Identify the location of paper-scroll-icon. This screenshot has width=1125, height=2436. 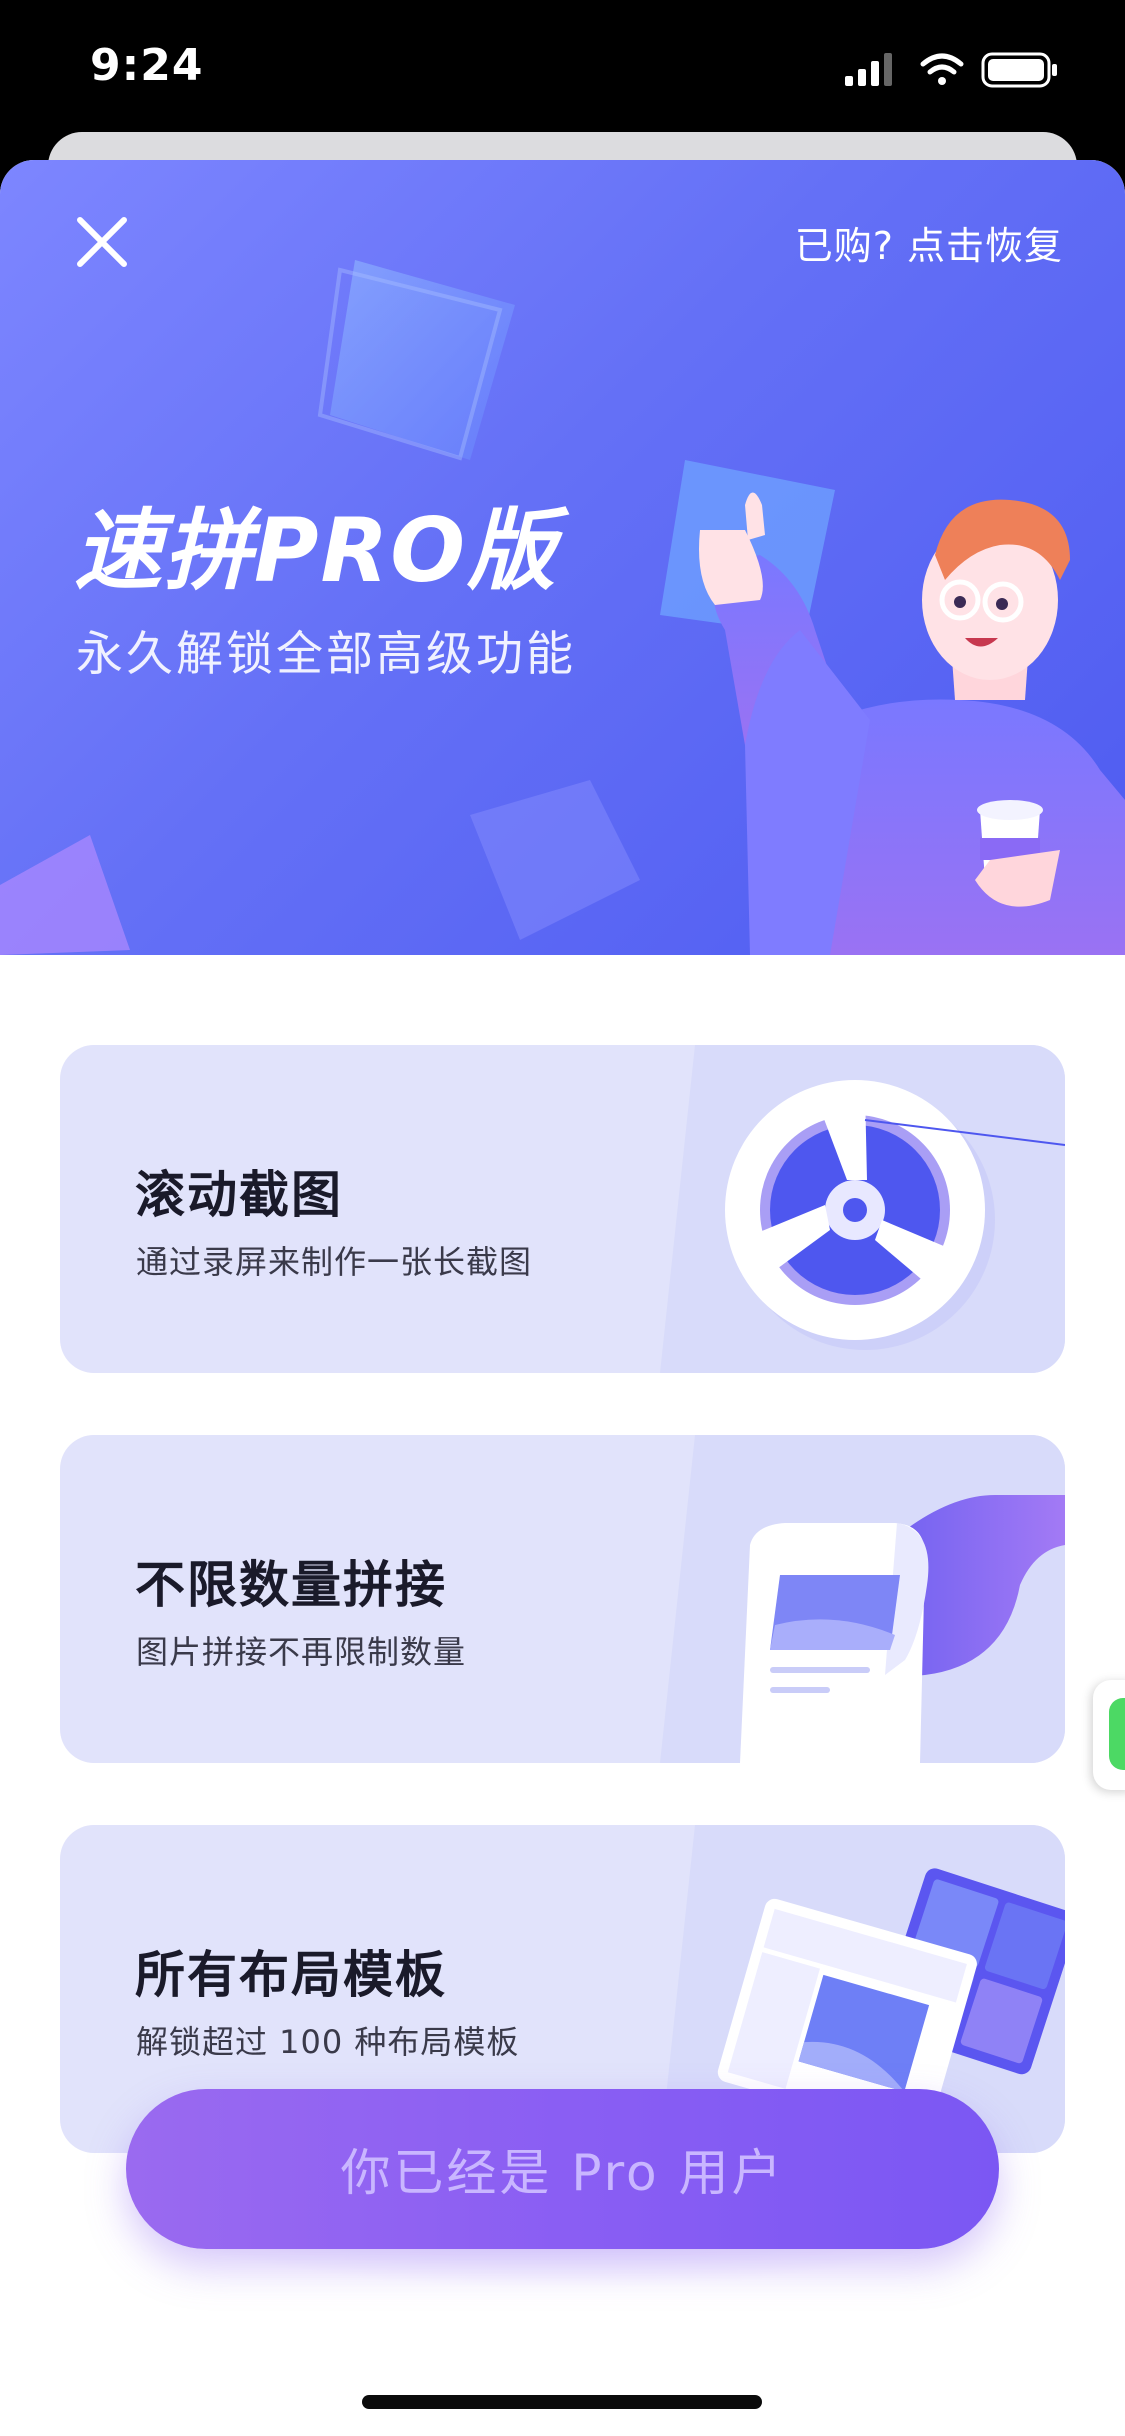
(902, 1629).